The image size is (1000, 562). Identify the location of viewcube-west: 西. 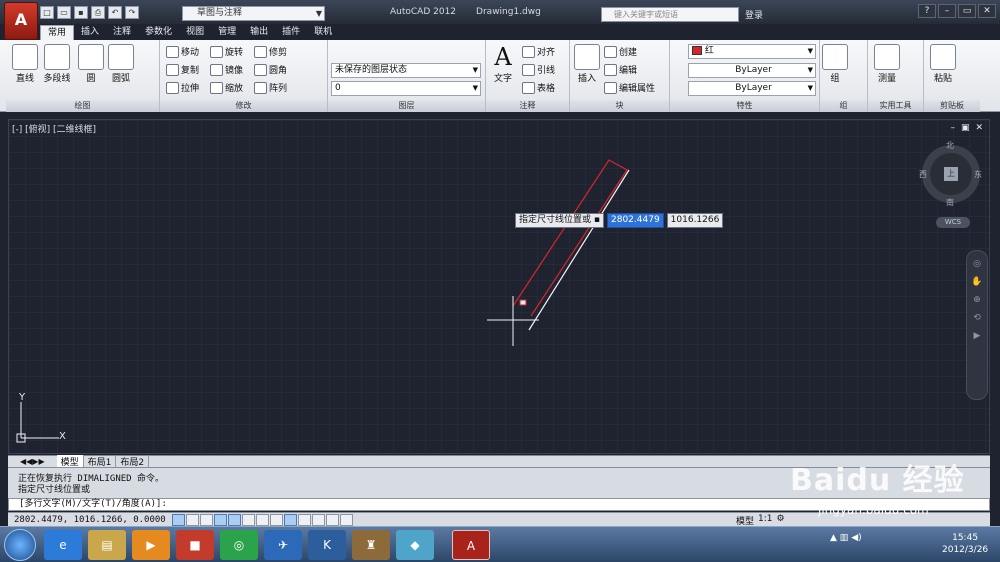
(923, 174).